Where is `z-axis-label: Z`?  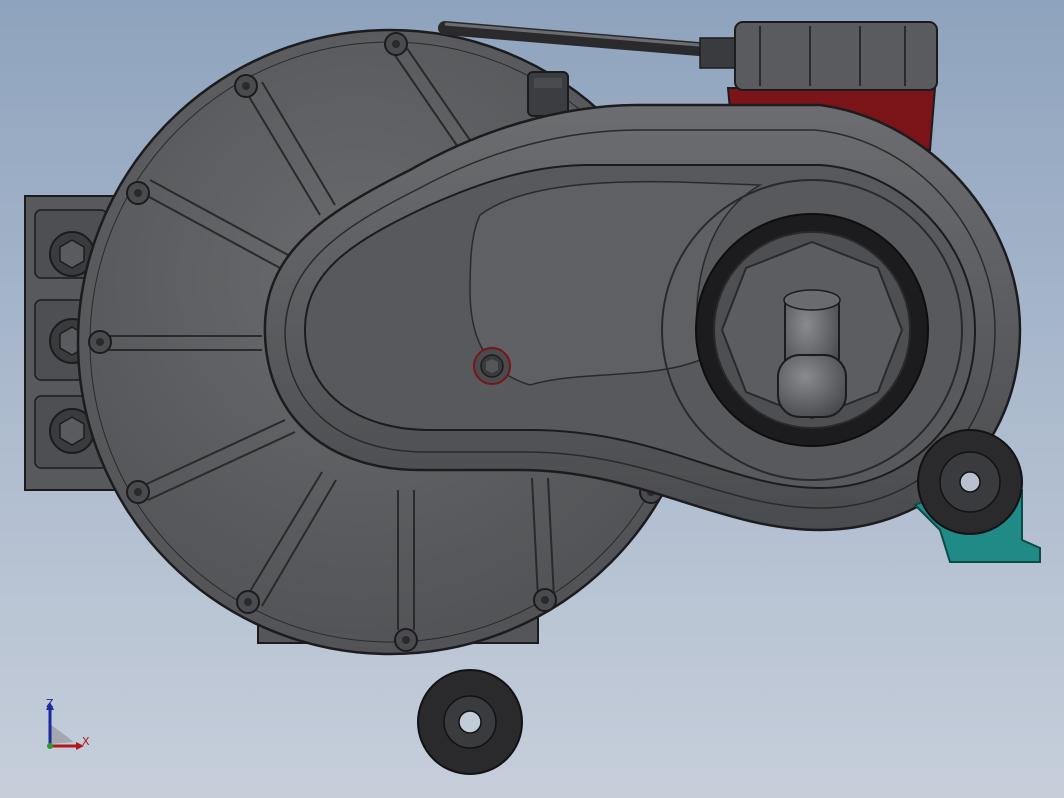
z-axis-label: Z is located at coordinates (50, 703).